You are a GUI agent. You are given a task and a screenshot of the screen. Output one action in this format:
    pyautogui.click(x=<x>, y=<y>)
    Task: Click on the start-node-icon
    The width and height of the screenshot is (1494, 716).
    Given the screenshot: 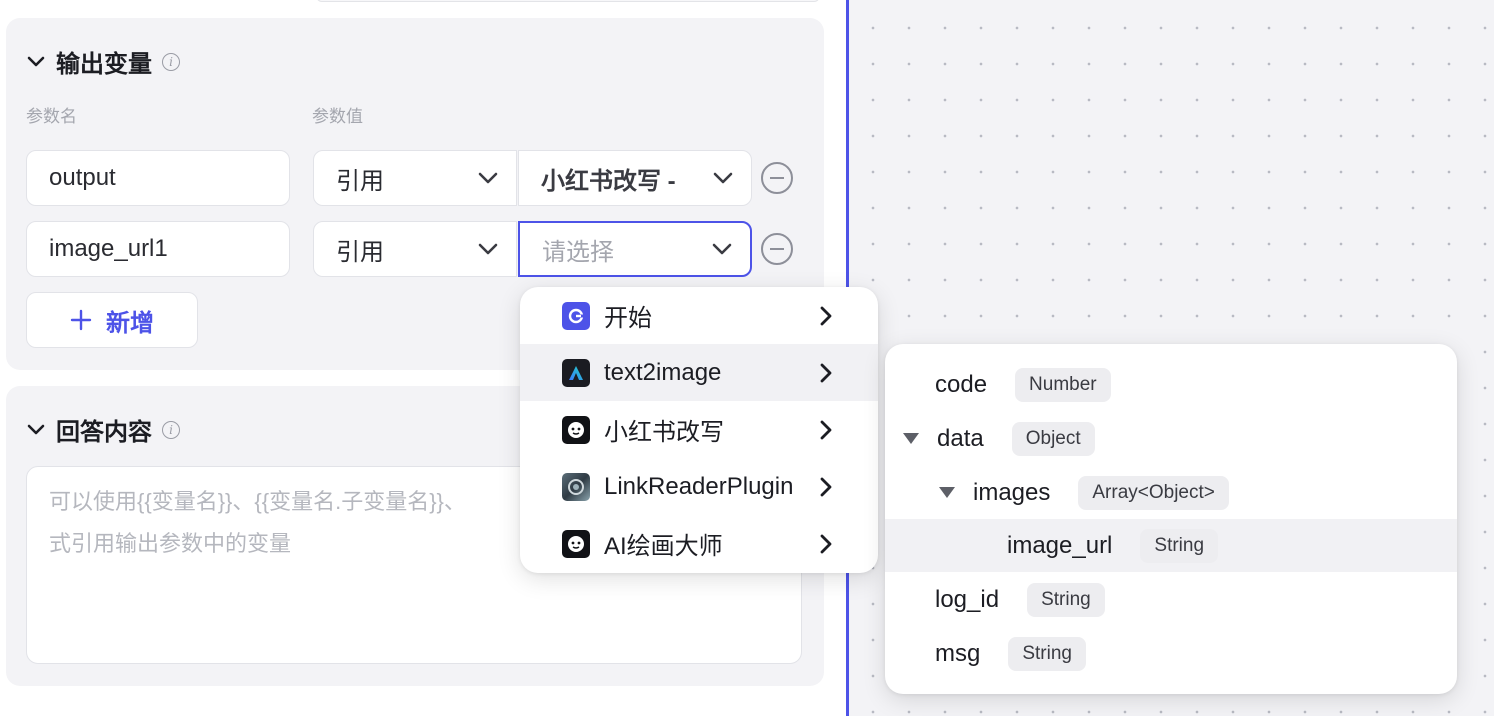 What is the action you would take?
    pyautogui.click(x=576, y=315)
    